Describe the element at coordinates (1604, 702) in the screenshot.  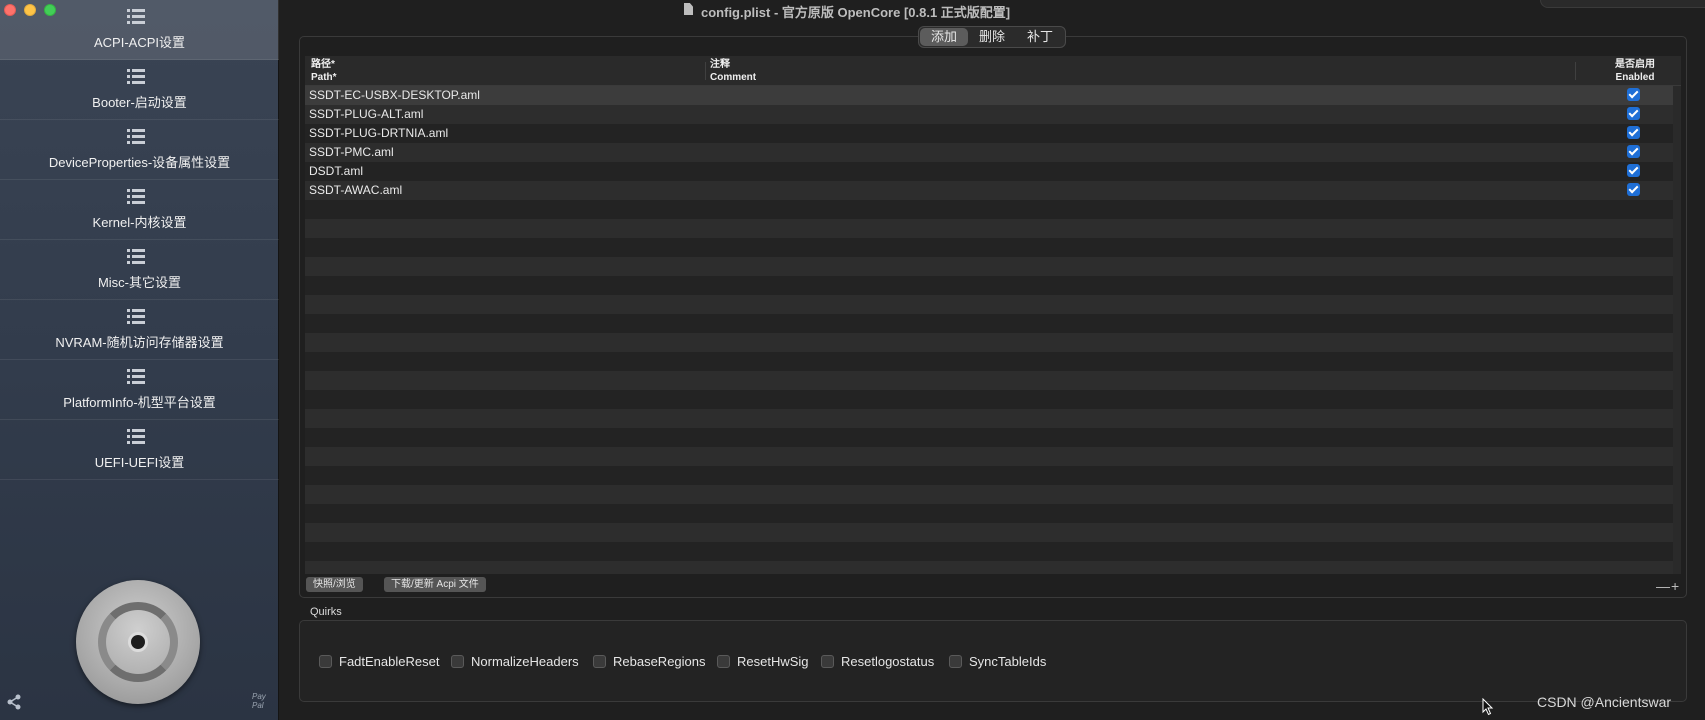
I see `watermark: CSDN @Ancientswar` at that location.